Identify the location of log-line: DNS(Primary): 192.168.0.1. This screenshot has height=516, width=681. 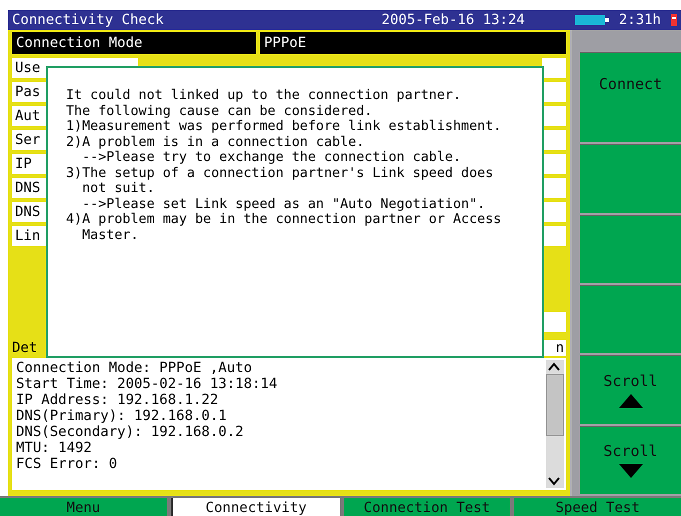
(122, 416).